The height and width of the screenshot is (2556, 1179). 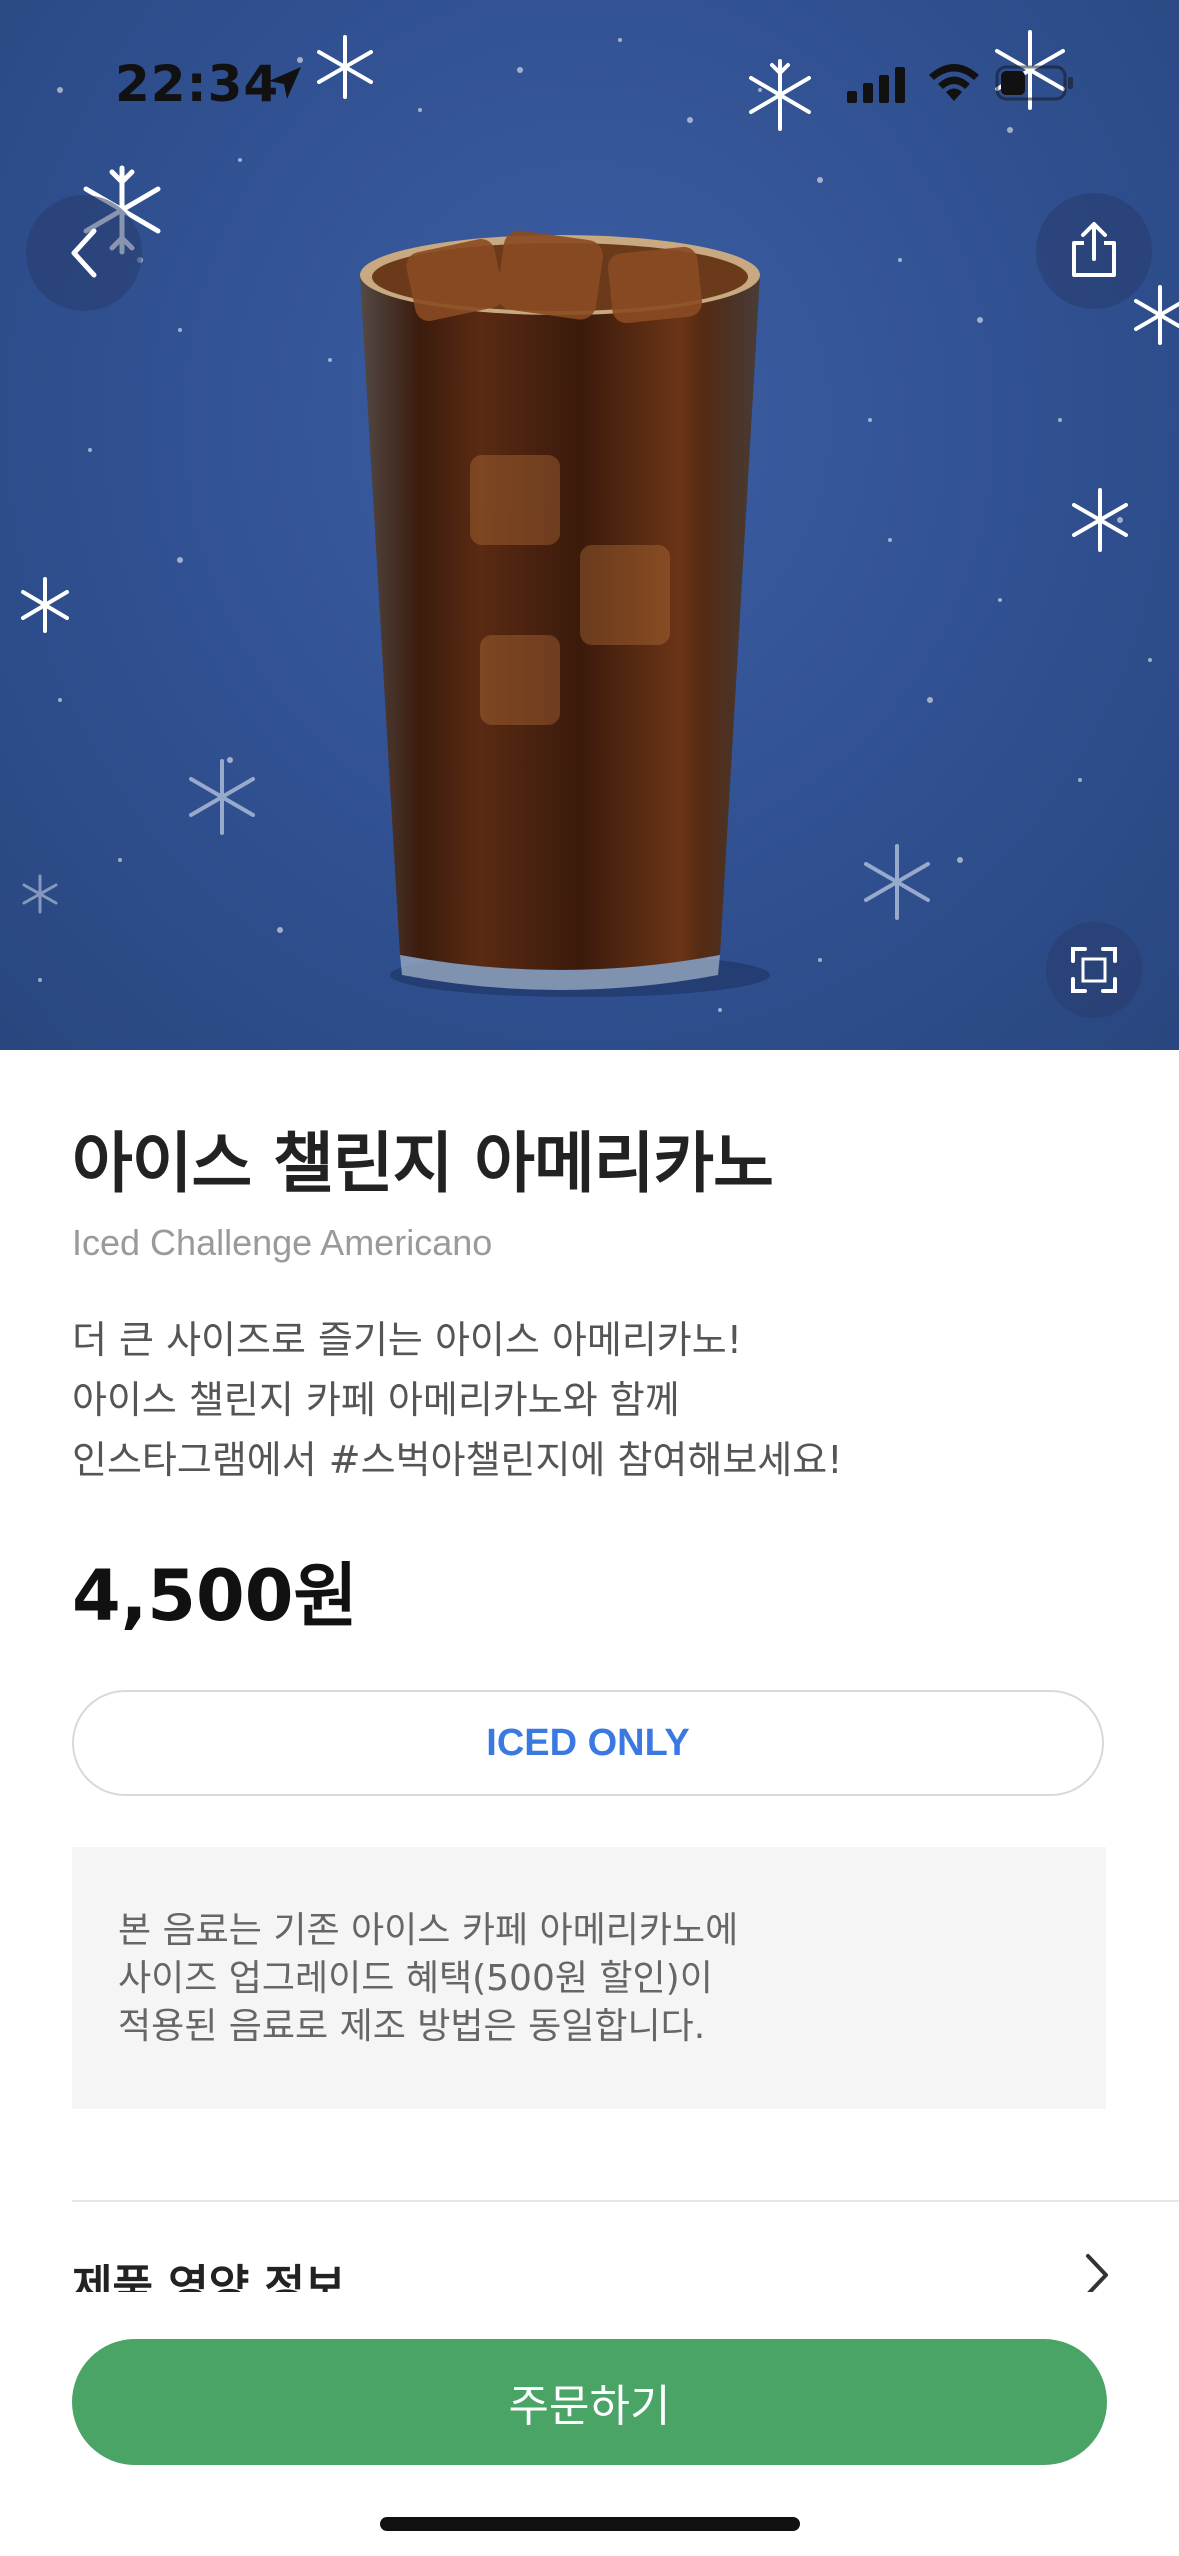 What do you see at coordinates (428, 1930) in the screenshot?
I see `notice-line: 본 음료는 기존 아이스 카페 아메리카노에` at bounding box center [428, 1930].